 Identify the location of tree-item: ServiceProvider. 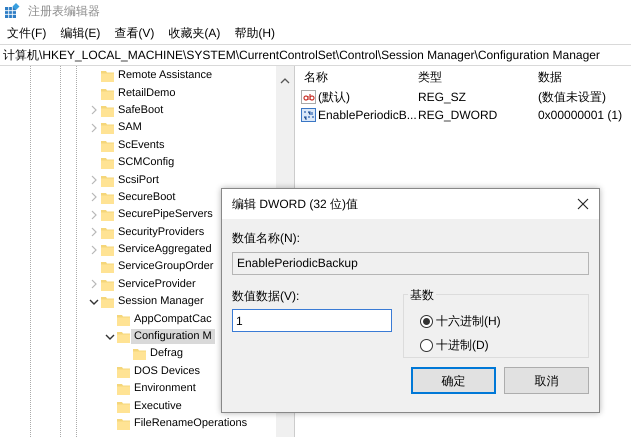
(157, 284).